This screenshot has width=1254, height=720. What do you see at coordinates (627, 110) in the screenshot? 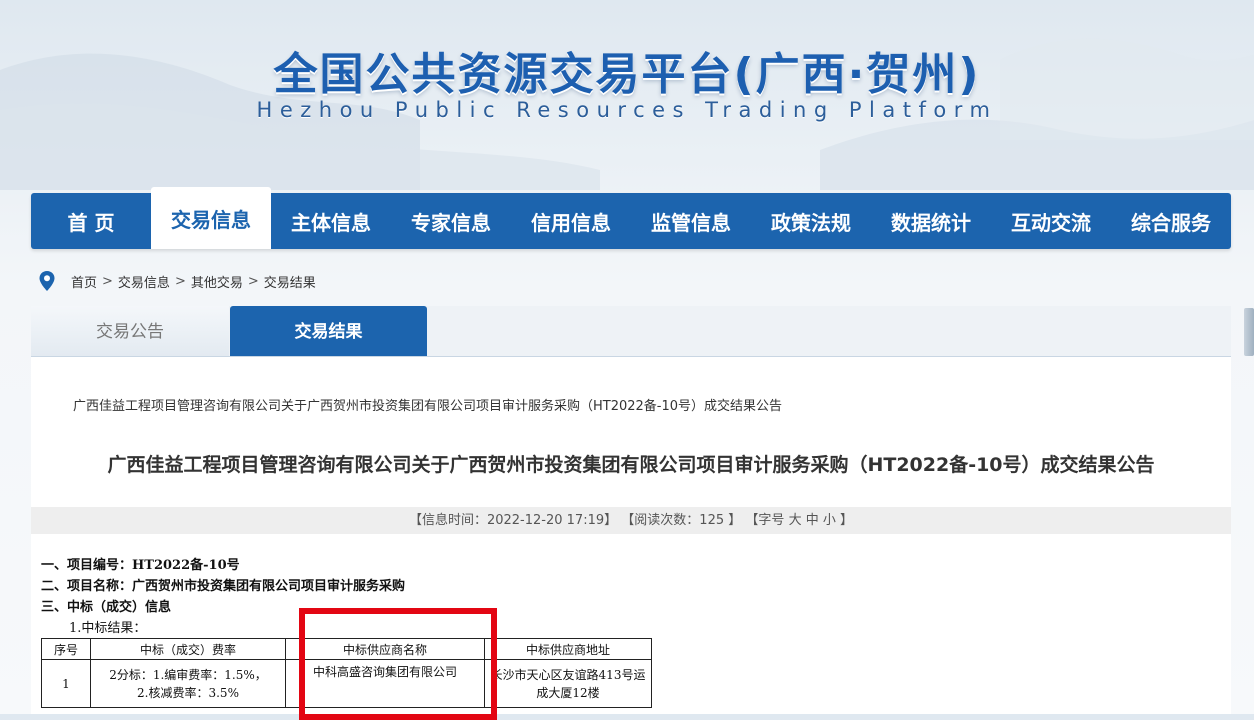
I see `site-subtitle: Hezhou Public Resources Trading Platform` at bounding box center [627, 110].